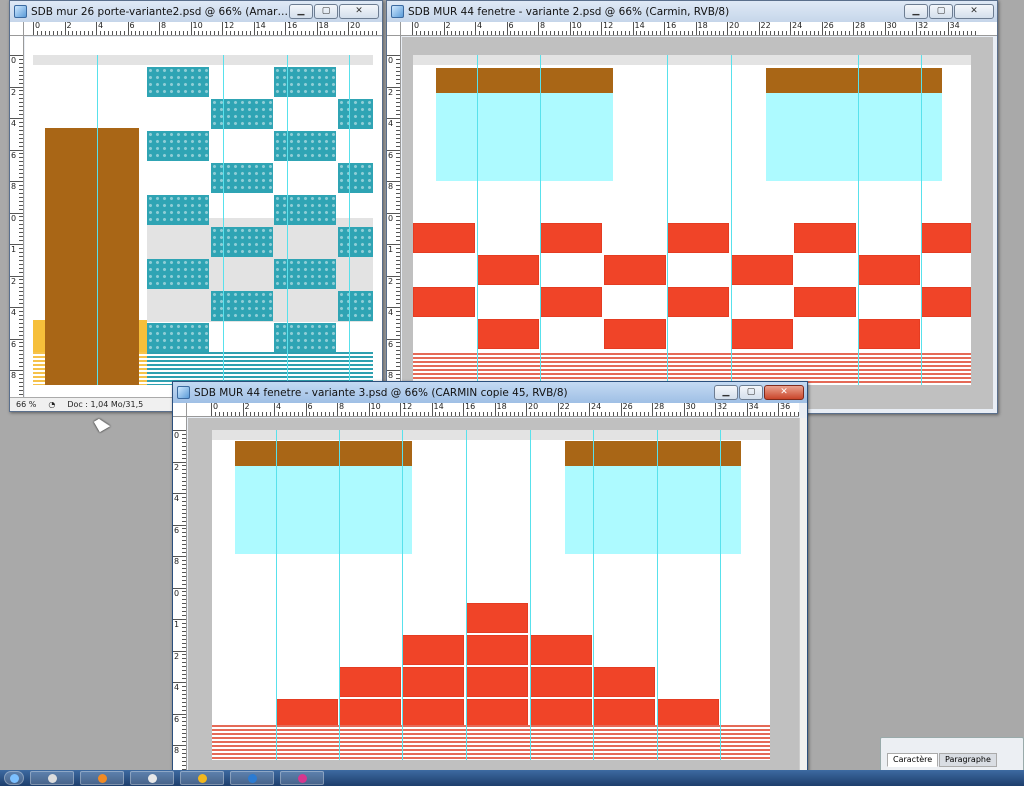  I want to click on ruler-label: 6, so click(132, 26).